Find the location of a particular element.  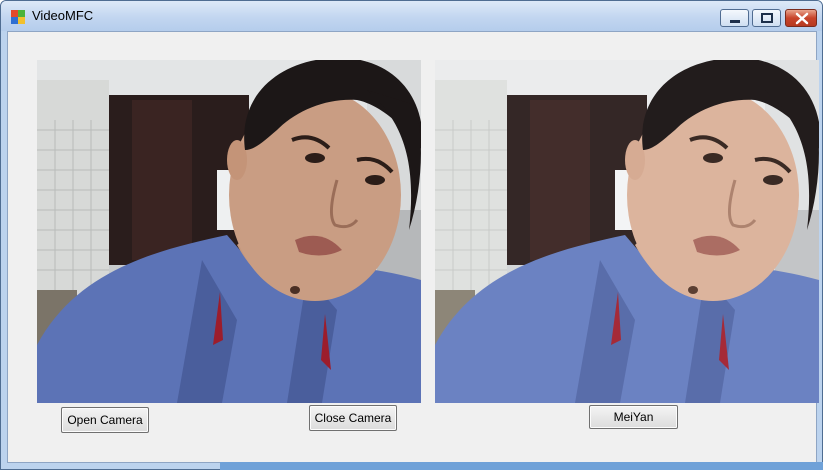

minimize-button is located at coordinates (734, 18).